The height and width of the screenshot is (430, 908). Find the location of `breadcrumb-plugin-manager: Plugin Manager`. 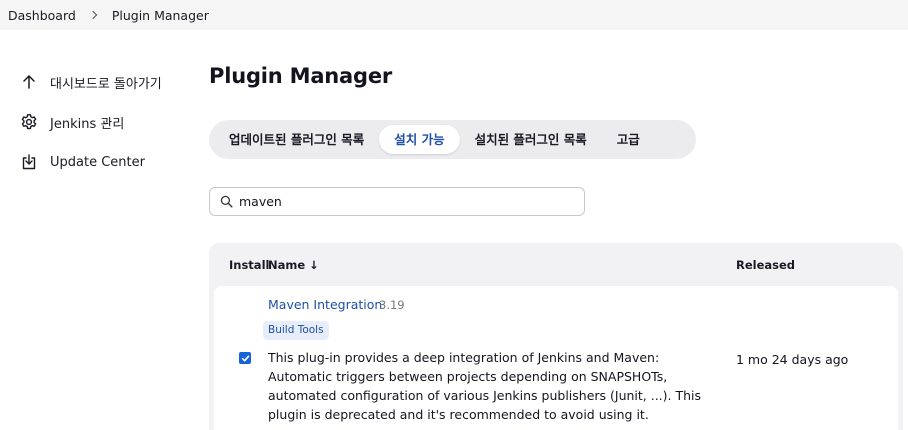

breadcrumb-plugin-manager: Plugin Manager is located at coordinates (160, 15).